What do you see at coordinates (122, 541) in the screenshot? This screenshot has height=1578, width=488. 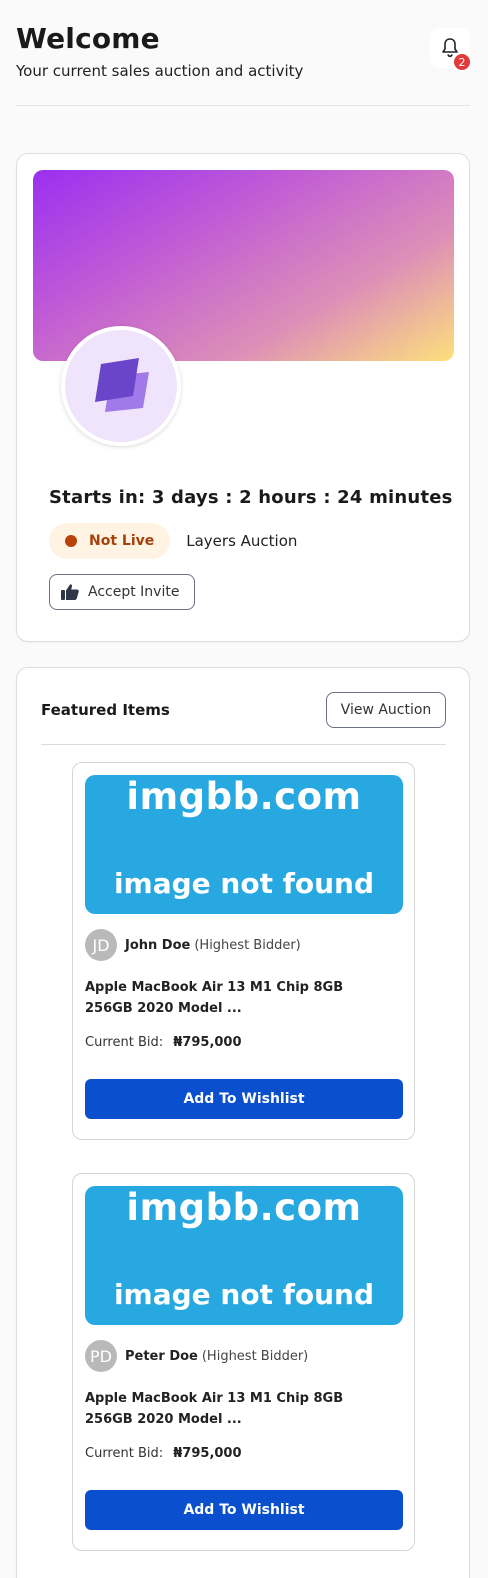 I see `status-label: Not Live` at bounding box center [122, 541].